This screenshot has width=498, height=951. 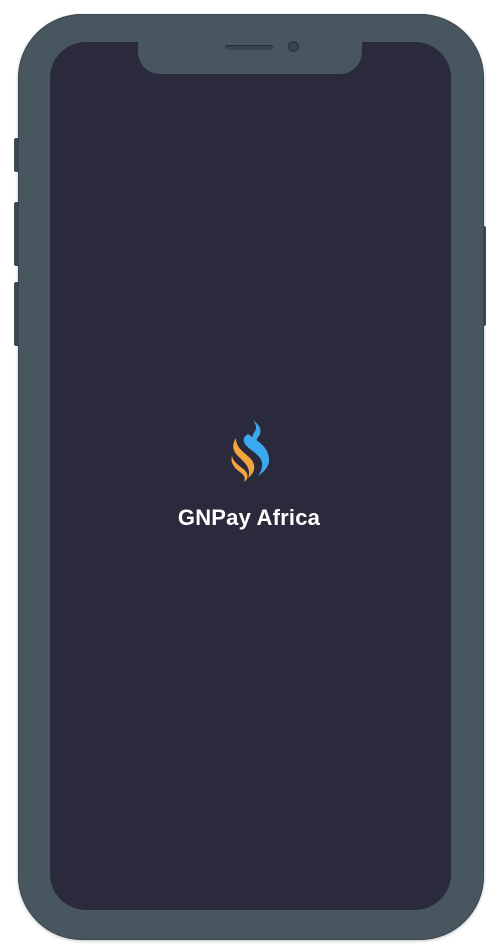 What do you see at coordinates (250, 451) in the screenshot?
I see `gnpay-flame-logo-icon` at bounding box center [250, 451].